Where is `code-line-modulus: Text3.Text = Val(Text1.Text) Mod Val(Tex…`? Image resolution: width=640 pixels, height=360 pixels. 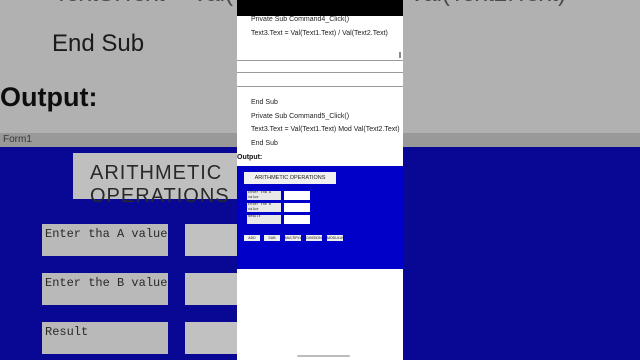 code-line-modulus: Text3.Text = Val(Text1.Text) Mod Val(Tex… is located at coordinates (325, 129).